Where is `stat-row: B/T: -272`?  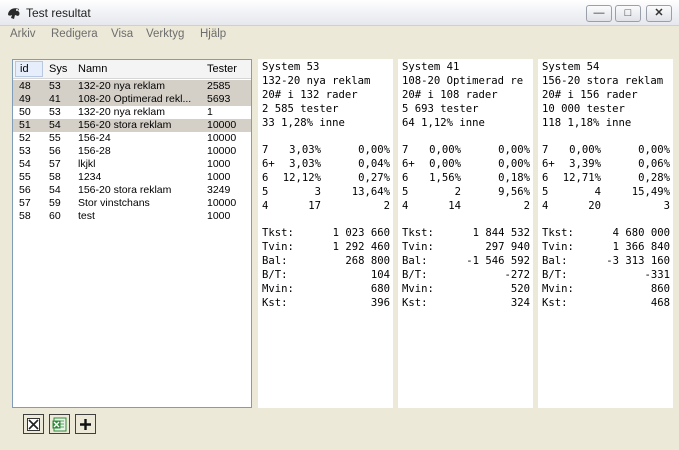 stat-row: B/T: -272 is located at coordinates (466, 275).